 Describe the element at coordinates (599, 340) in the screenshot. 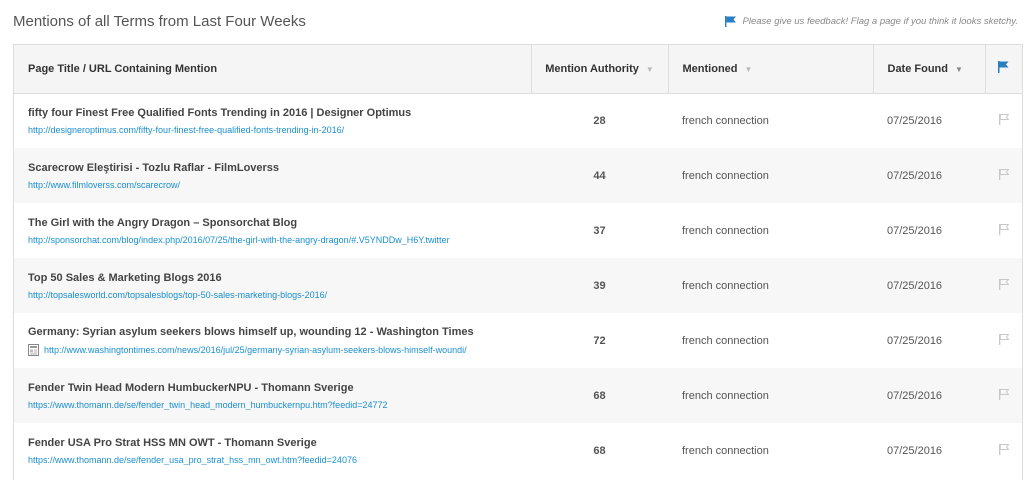

I see `authority-cell: 72` at that location.